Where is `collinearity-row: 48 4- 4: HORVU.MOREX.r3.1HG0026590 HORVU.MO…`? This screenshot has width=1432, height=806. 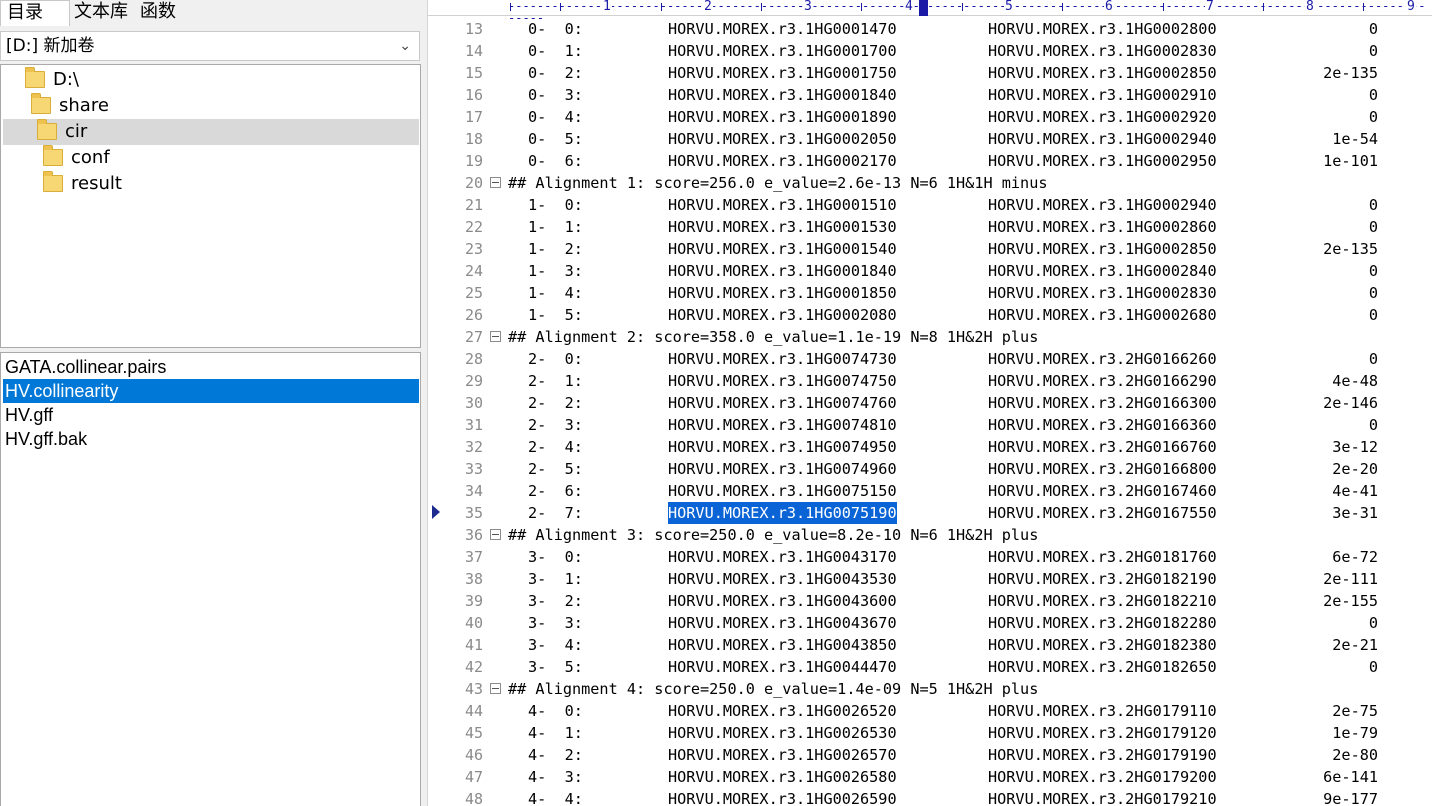
collinearity-row: 48 4- 4: HORVU.MOREX.r3.1HG0026590 HORVU.MO… is located at coordinates (930, 797).